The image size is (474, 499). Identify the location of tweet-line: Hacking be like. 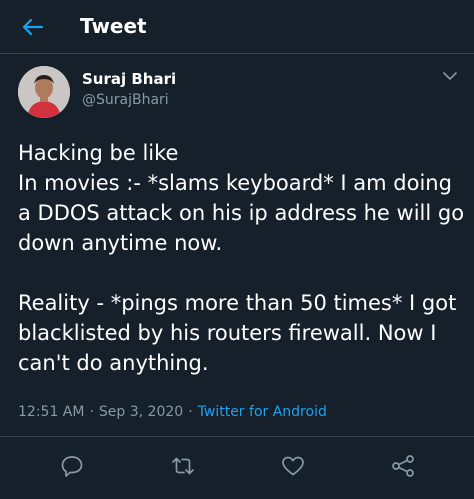
(98, 153).